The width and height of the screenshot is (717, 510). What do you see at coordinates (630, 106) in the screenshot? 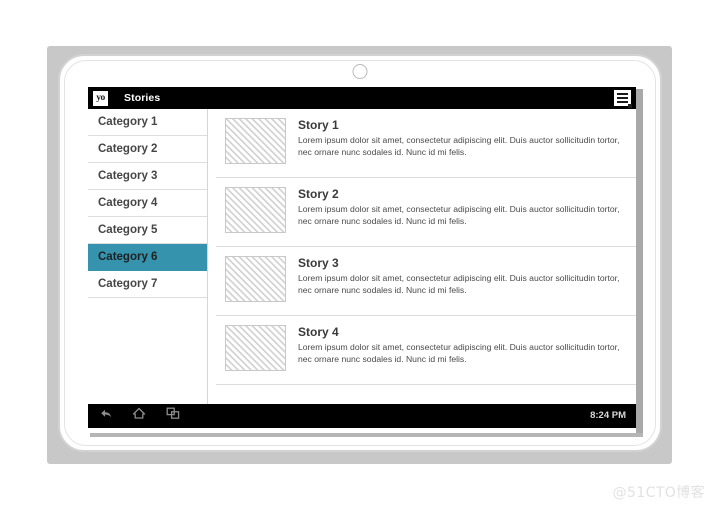
I see `menu-corner-notch` at bounding box center [630, 106].